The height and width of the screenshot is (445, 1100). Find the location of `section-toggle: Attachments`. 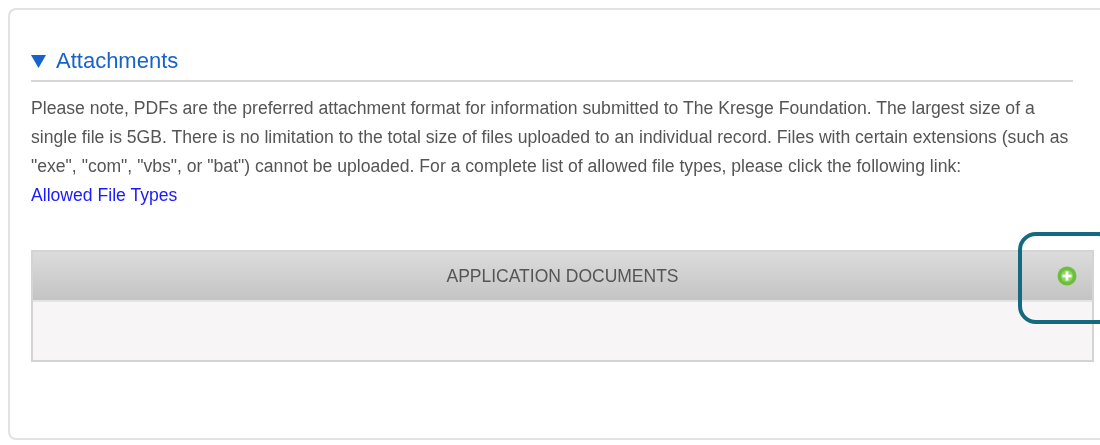

section-toggle: Attachments is located at coordinates (105, 61).